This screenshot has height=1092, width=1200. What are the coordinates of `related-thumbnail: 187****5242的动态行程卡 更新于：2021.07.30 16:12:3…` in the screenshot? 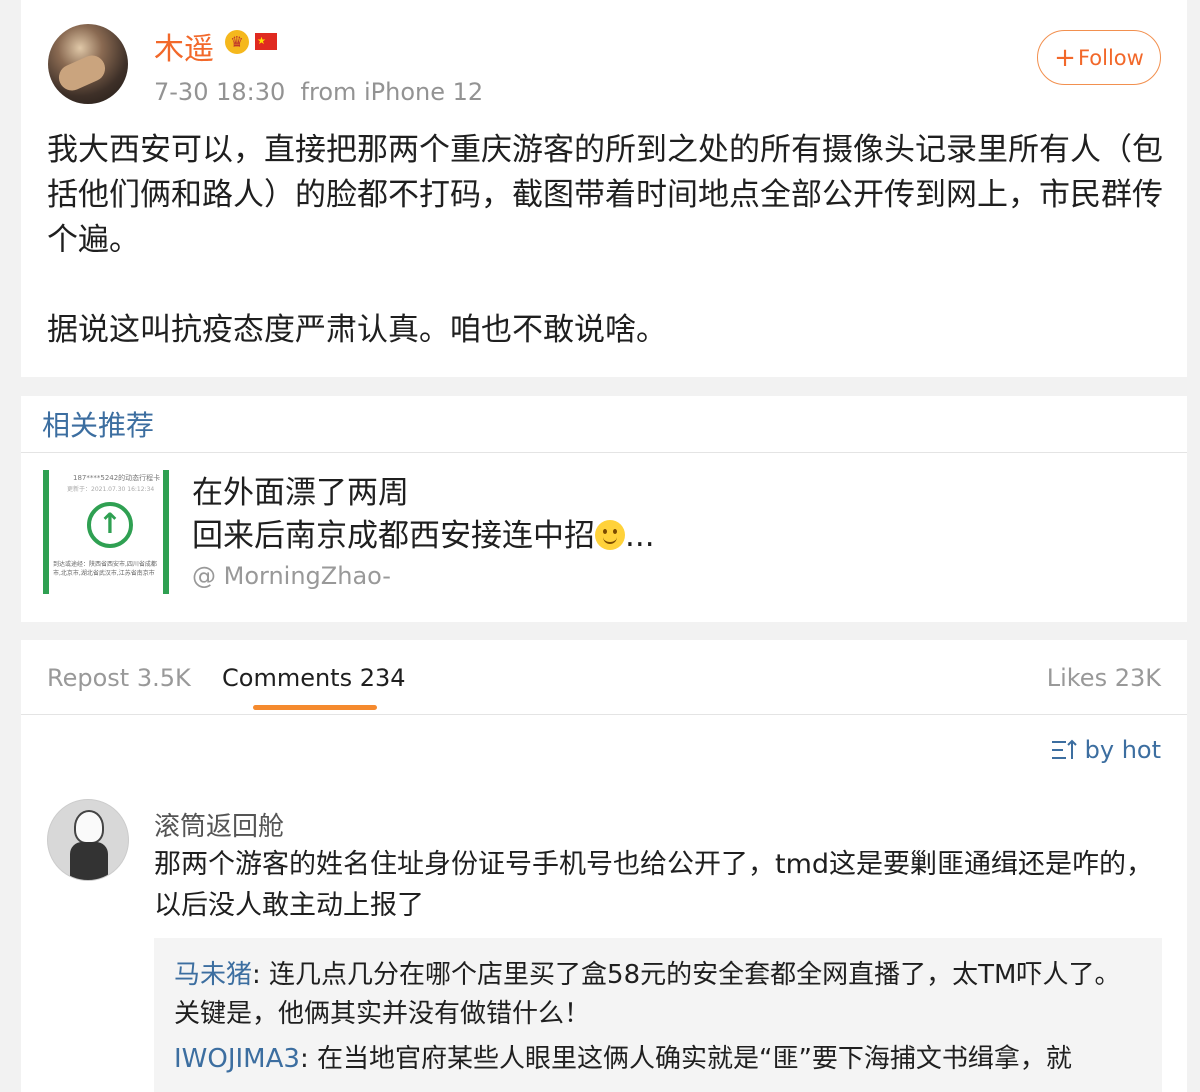 It's located at (106, 532).